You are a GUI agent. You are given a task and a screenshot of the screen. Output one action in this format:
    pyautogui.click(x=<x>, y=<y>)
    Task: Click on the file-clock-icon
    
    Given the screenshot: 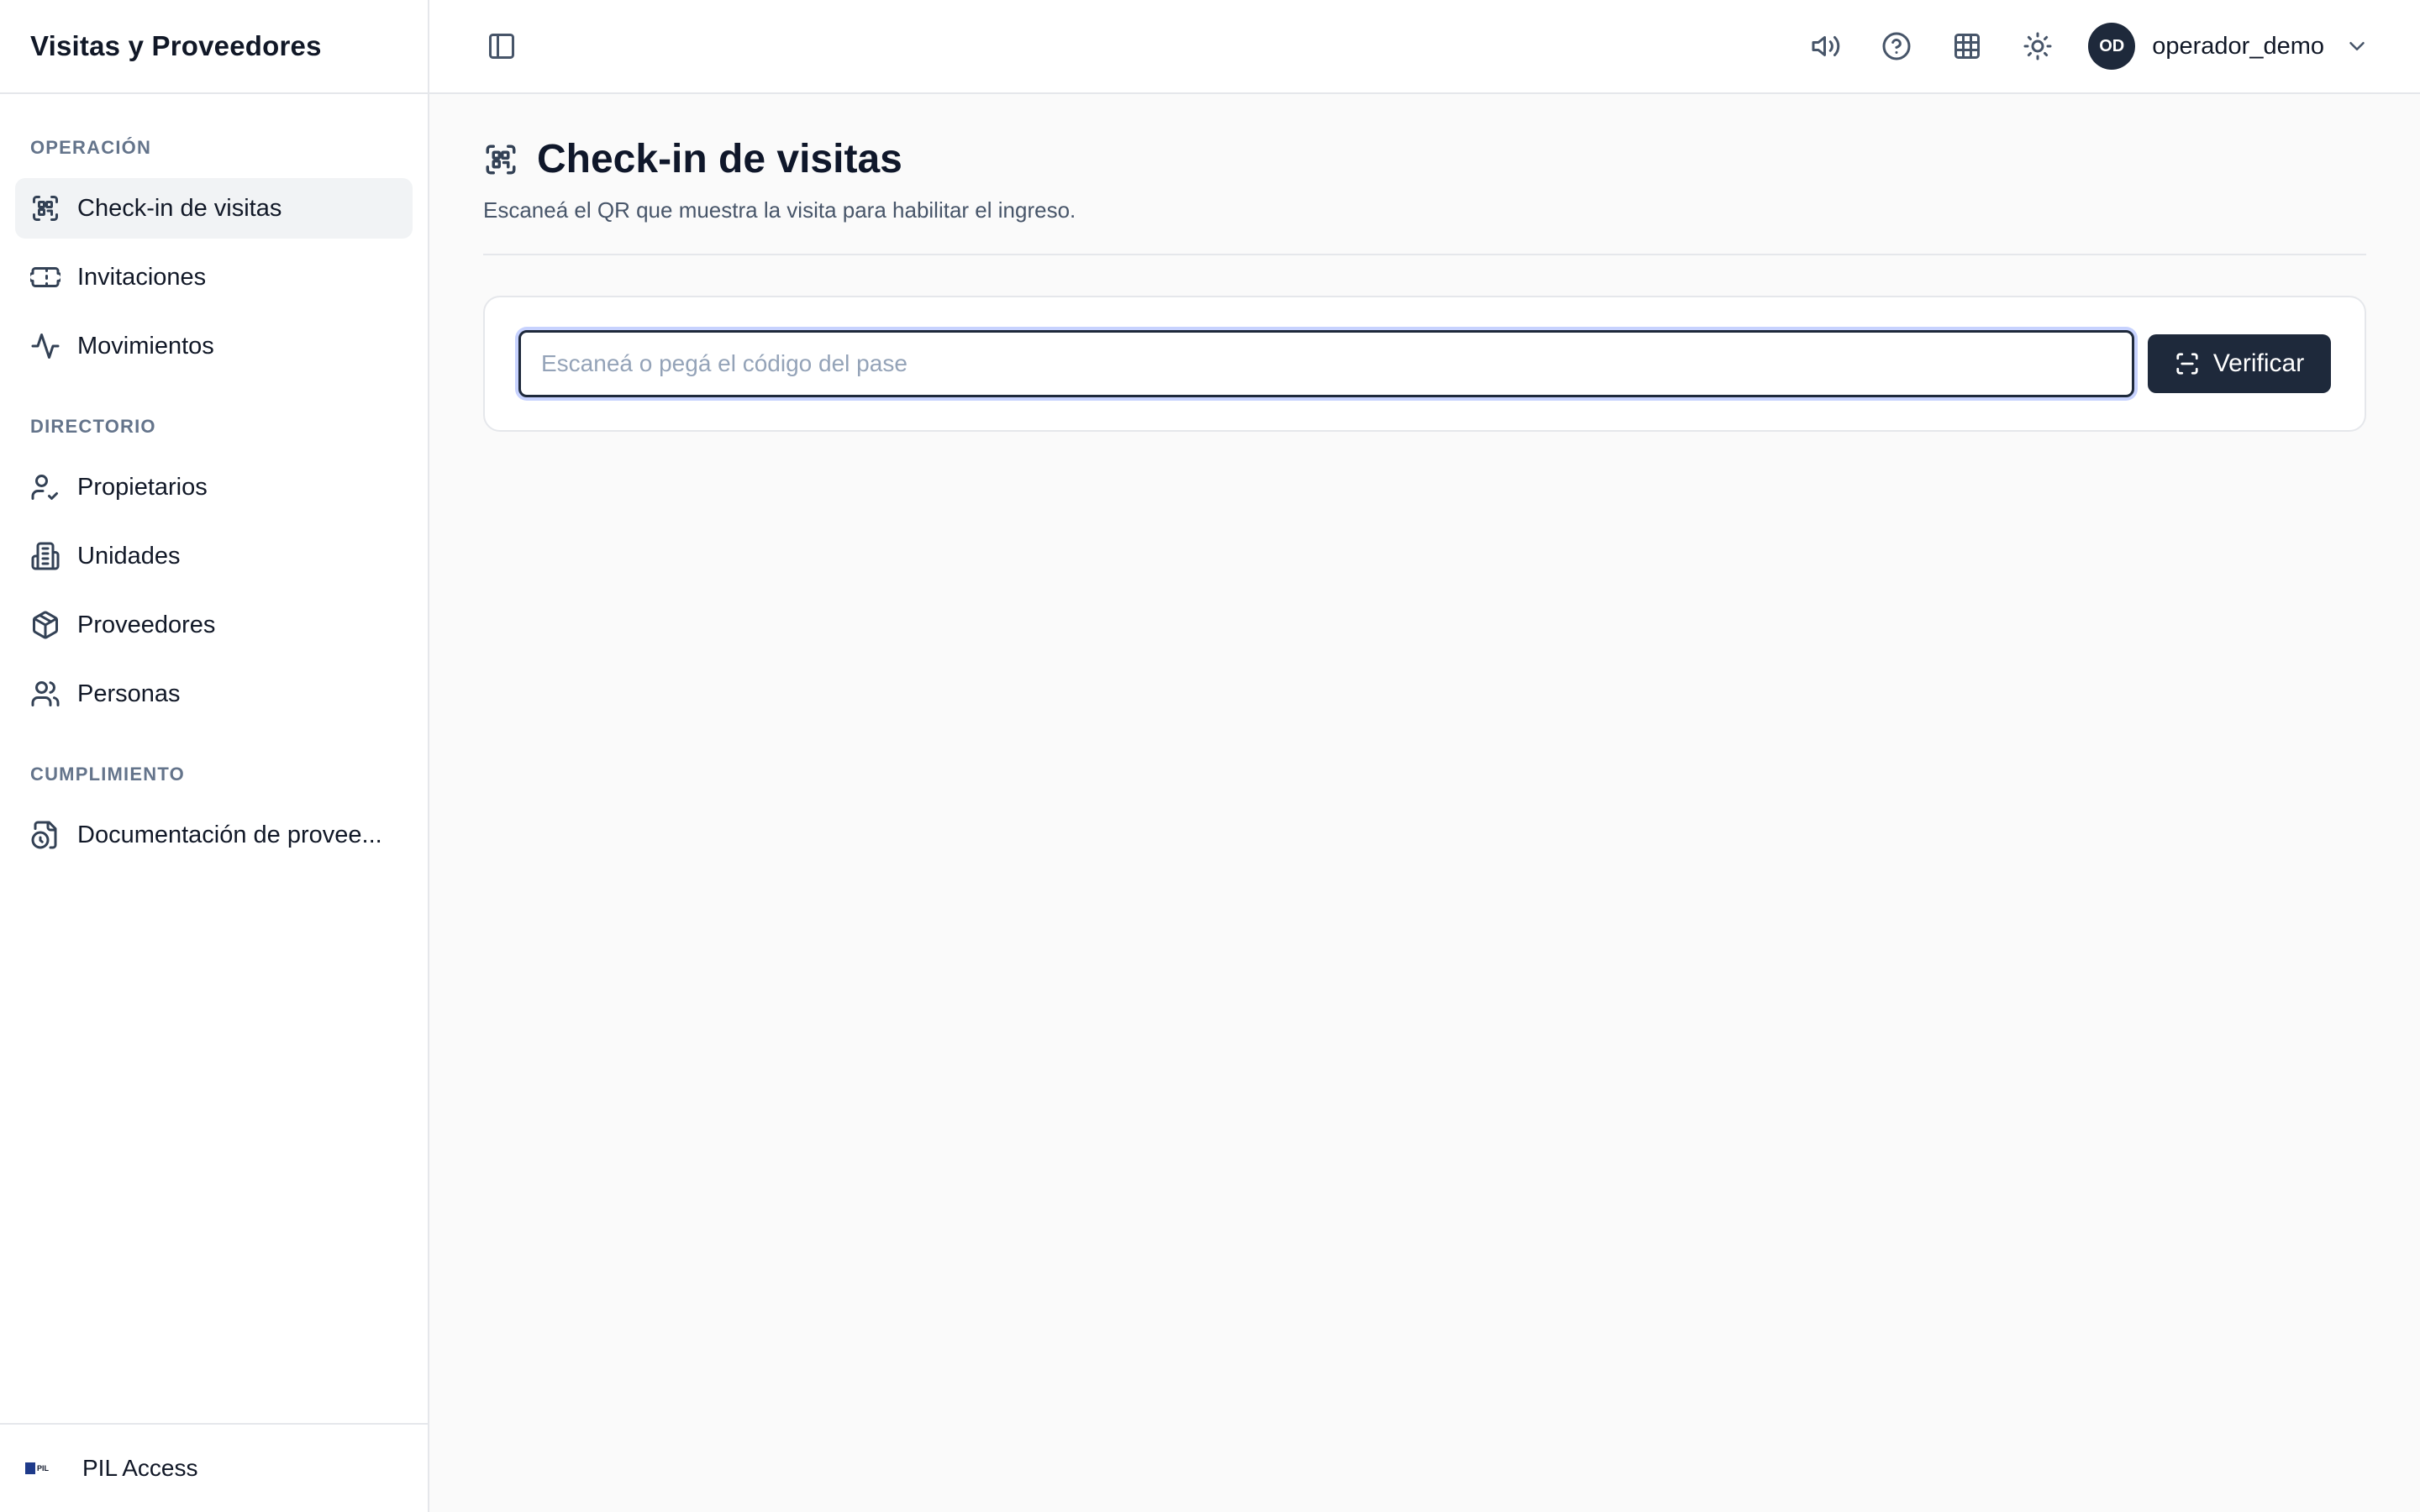 What is the action you would take?
    pyautogui.click(x=45, y=835)
    